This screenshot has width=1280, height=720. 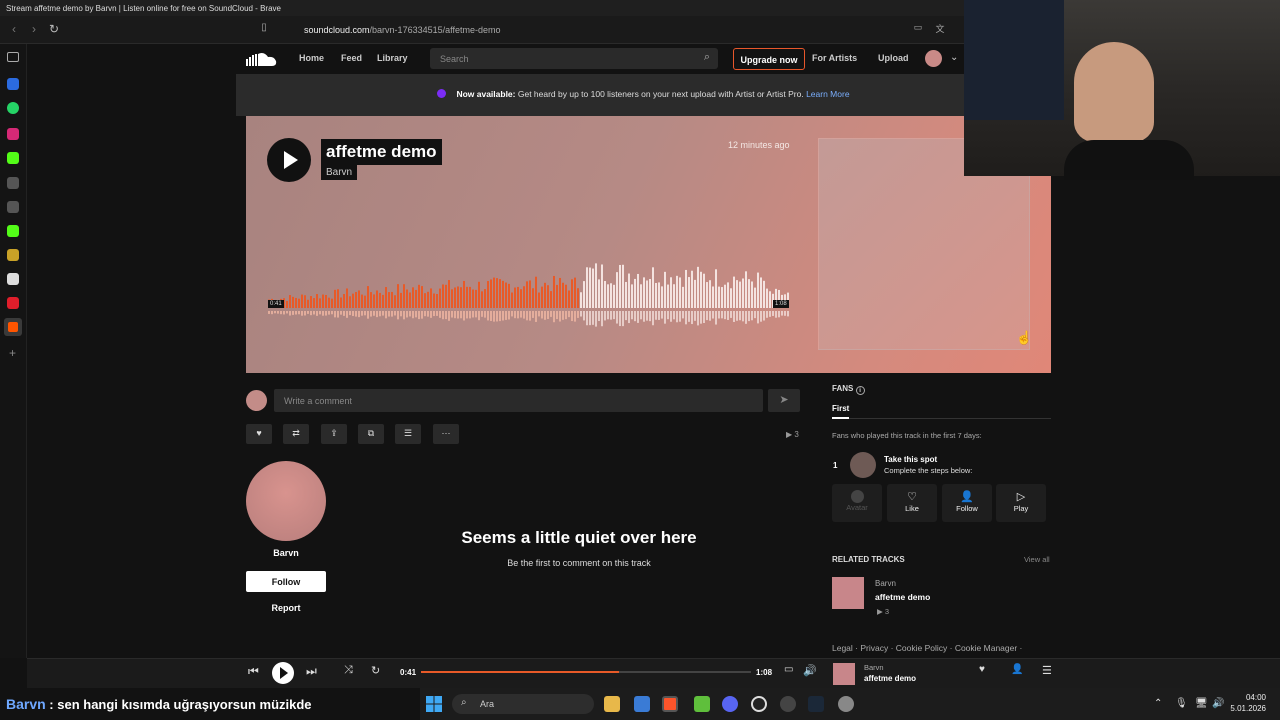 What do you see at coordinates (392, 58) in the screenshot?
I see `nav-library: Library` at bounding box center [392, 58].